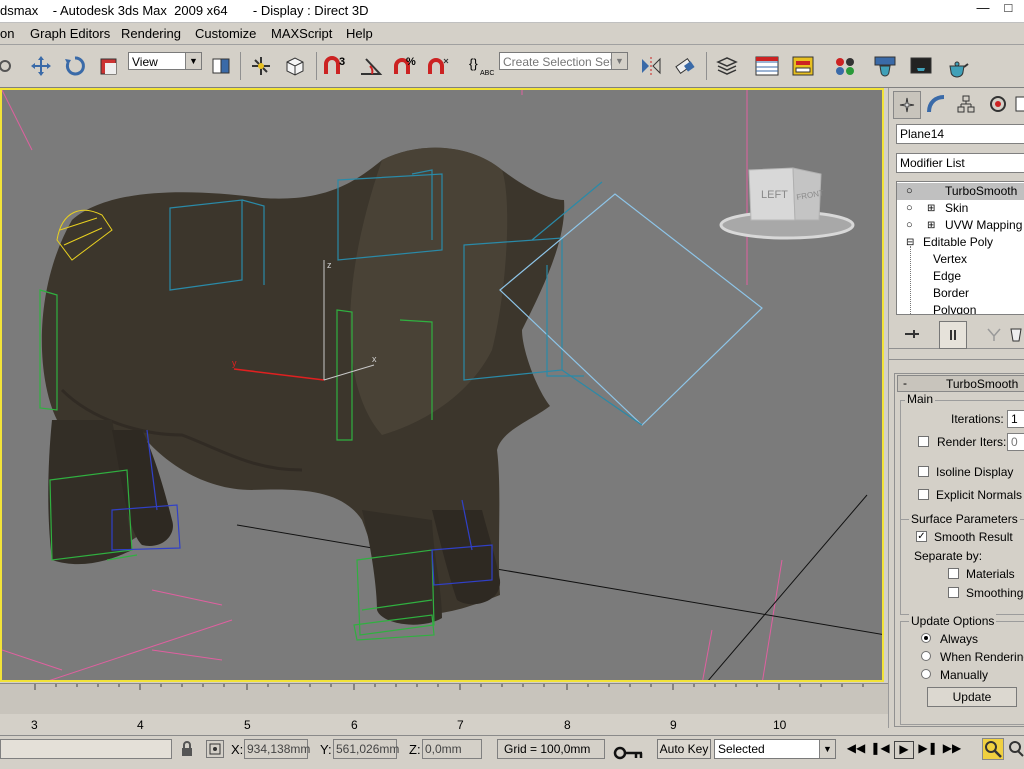  What do you see at coordinates (998, 104) in the screenshot?
I see `motion-tab-icon` at bounding box center [998, 104].